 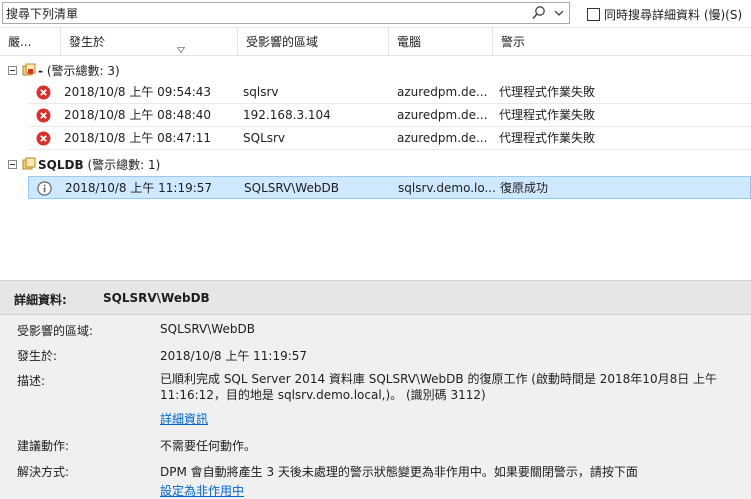 What do you see at coordinates (202, 490) in the screenshot?
I see `set-inactive-link: 設定為非作用中` at bounding box center [202, 490].